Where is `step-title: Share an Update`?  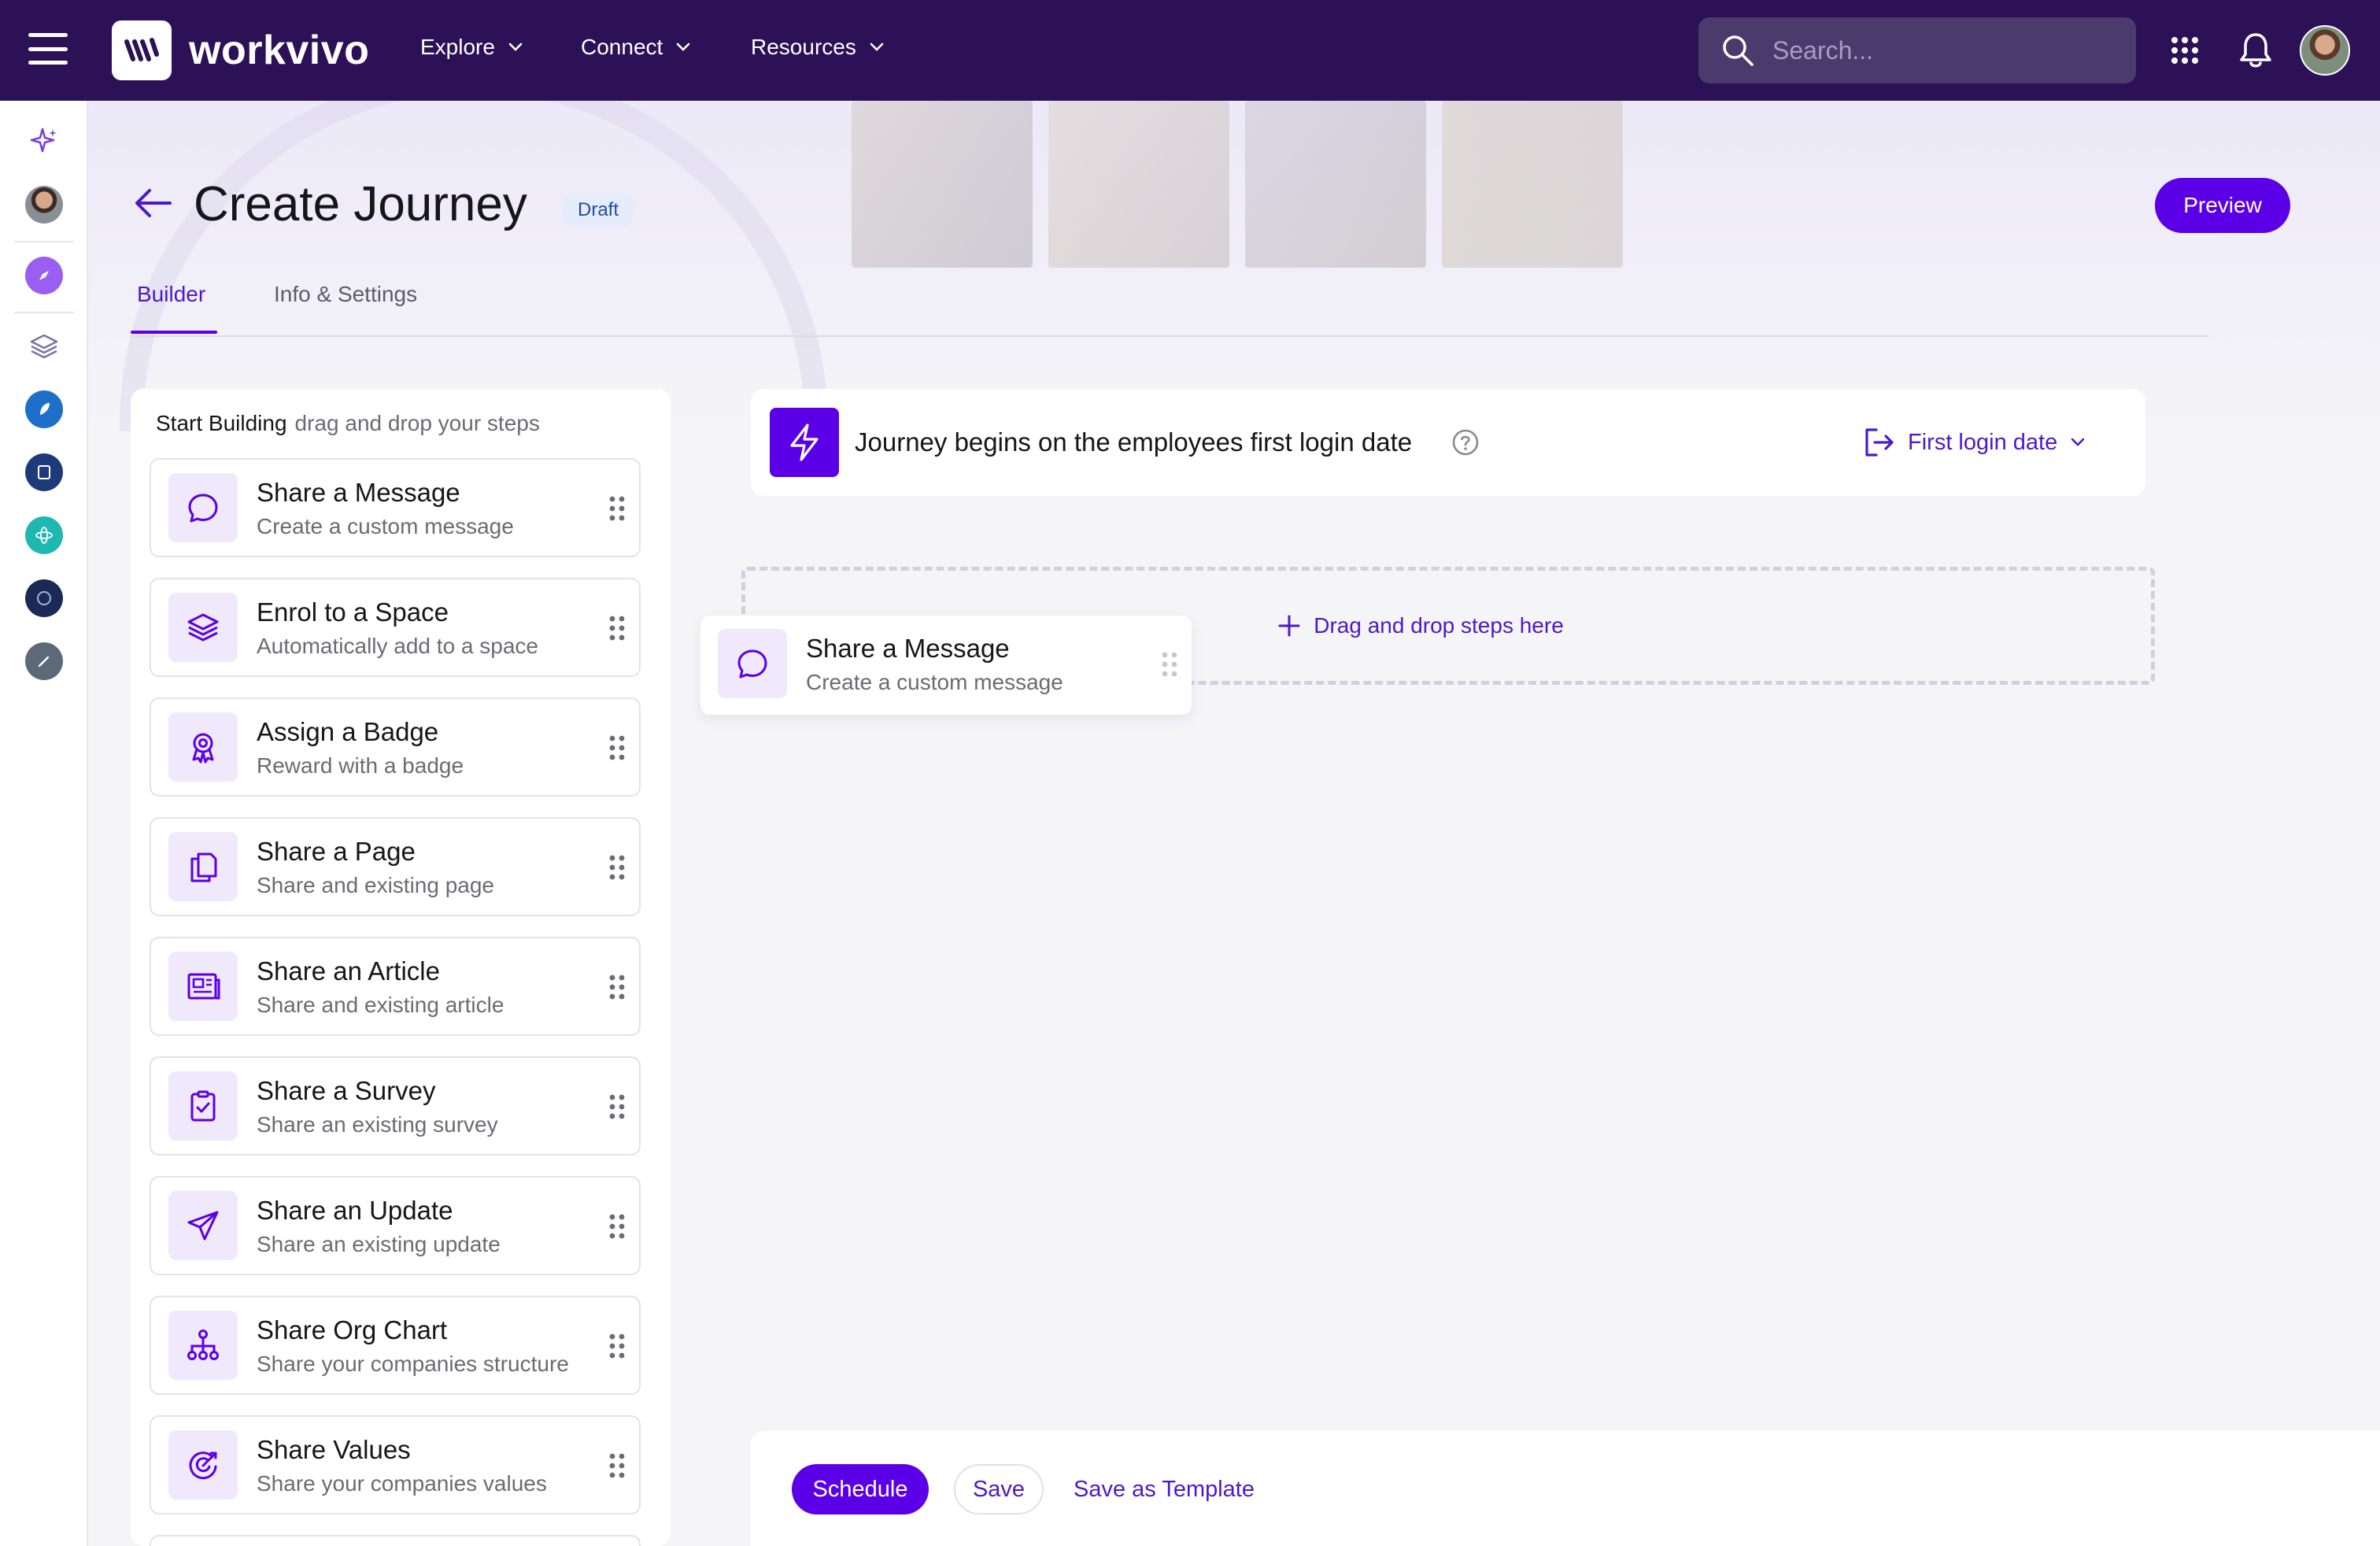 step-title: Share an Update is located at coordinates (355, 1210).